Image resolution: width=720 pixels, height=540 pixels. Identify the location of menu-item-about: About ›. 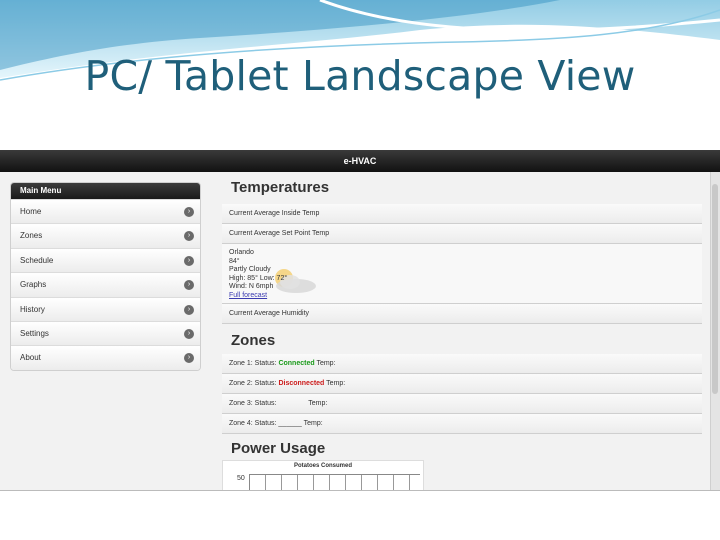
(105, 357).